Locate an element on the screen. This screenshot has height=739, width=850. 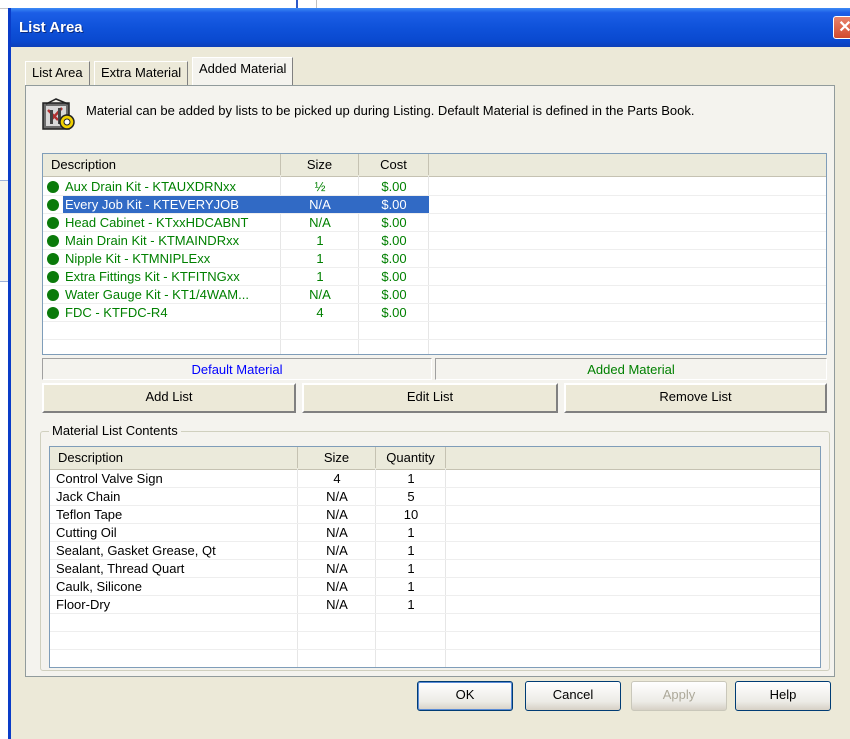
table-row: Water Gauge Kit - KT1/4WAM... N/A $.00 is located at coordinates (434, 295).